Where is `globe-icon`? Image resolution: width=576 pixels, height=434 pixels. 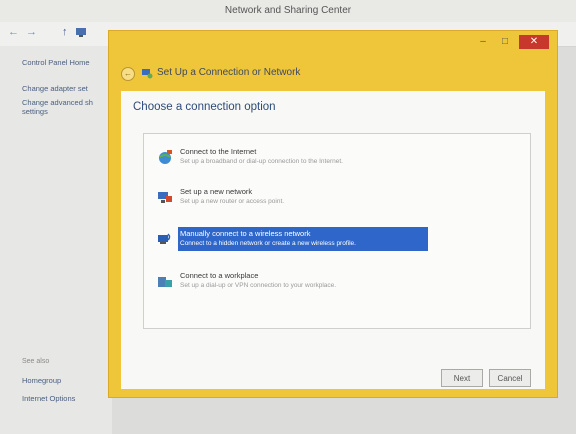 globe-icon is located at coordinates (165, 157).